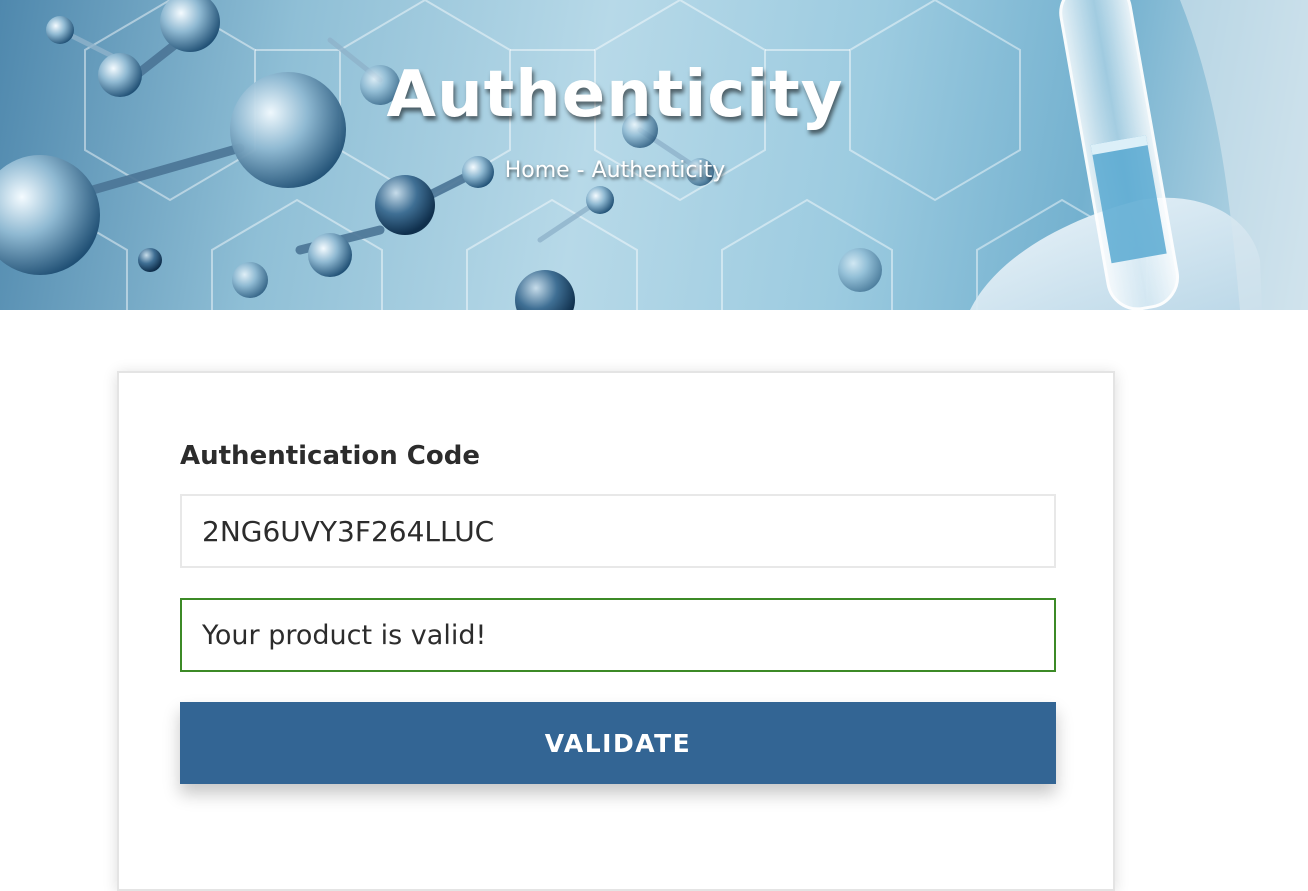  I want to click on authentication-code-input, so click(618, 531).